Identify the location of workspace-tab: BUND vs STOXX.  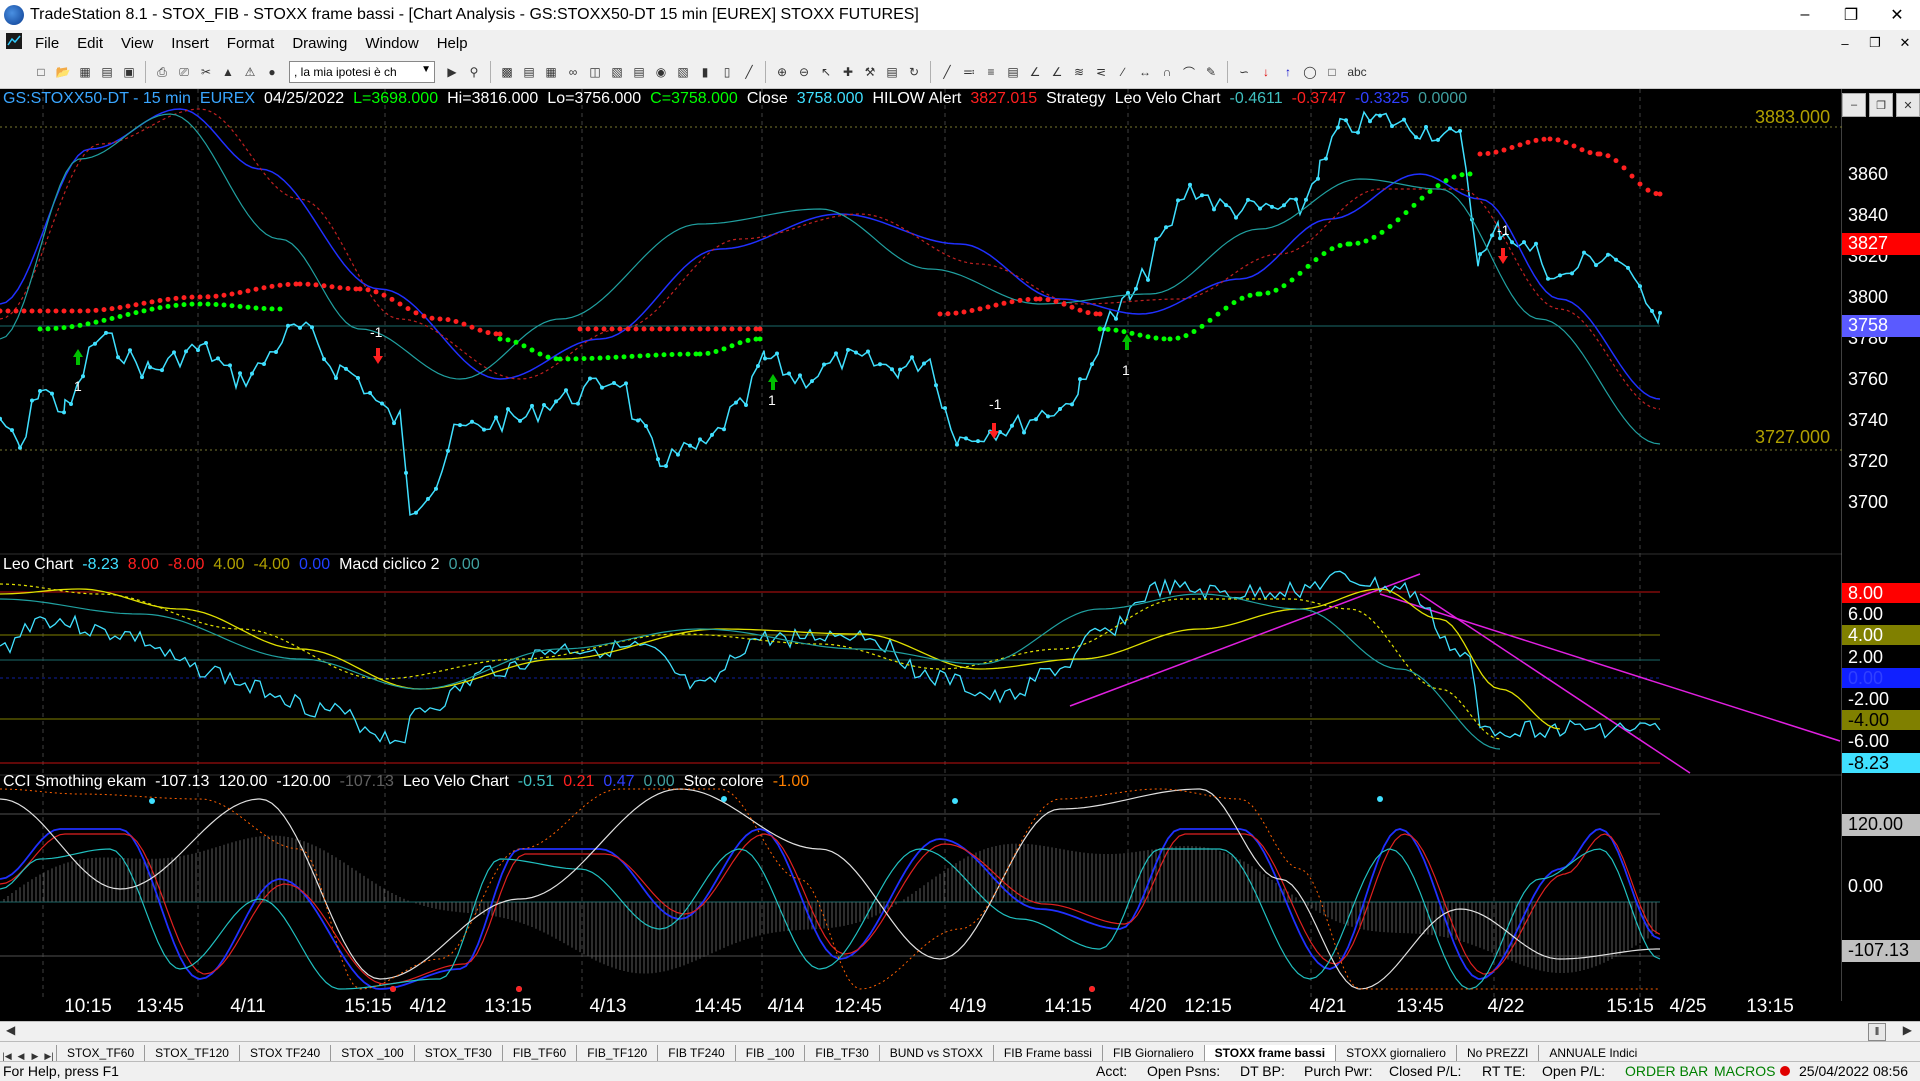
(935, 1053).